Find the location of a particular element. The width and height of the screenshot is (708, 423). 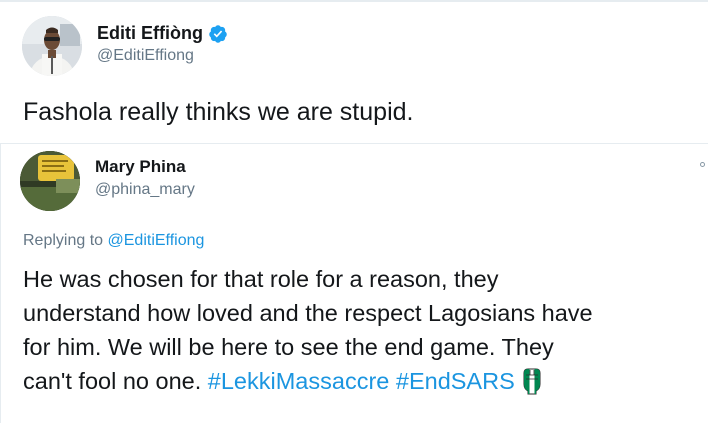

reply-top-border is located at coordinates (354, 143).